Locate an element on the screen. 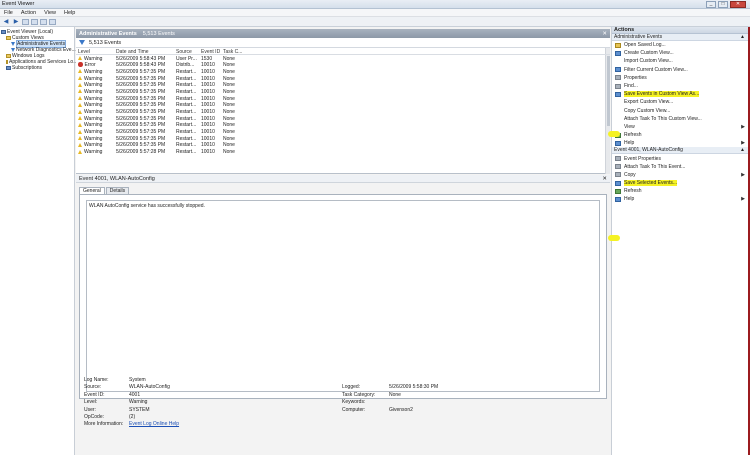 The height and width of the screenshot is (455, 750). tab-details: Details is located at coordinates (117, 190).